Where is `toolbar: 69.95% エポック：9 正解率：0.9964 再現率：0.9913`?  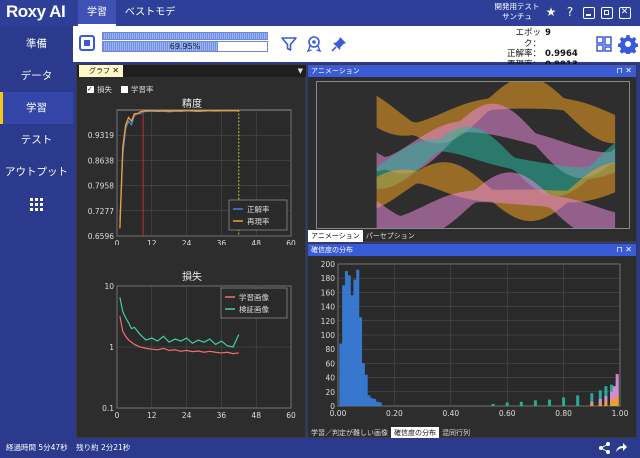 toolbar: 69.95% エポック：9 正解率：0.9964 再現率：0.9913 is located at coordinates (356, 48).